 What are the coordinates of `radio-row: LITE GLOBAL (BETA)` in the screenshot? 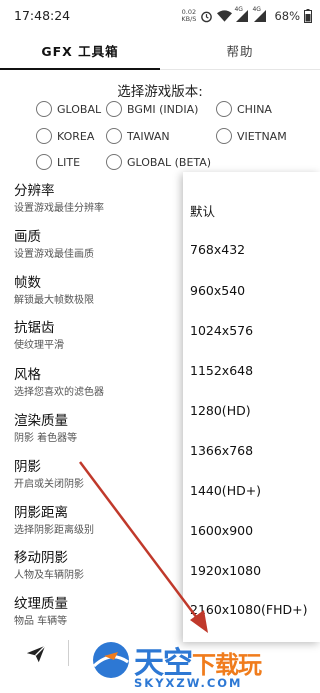 It's located at (160, 162).